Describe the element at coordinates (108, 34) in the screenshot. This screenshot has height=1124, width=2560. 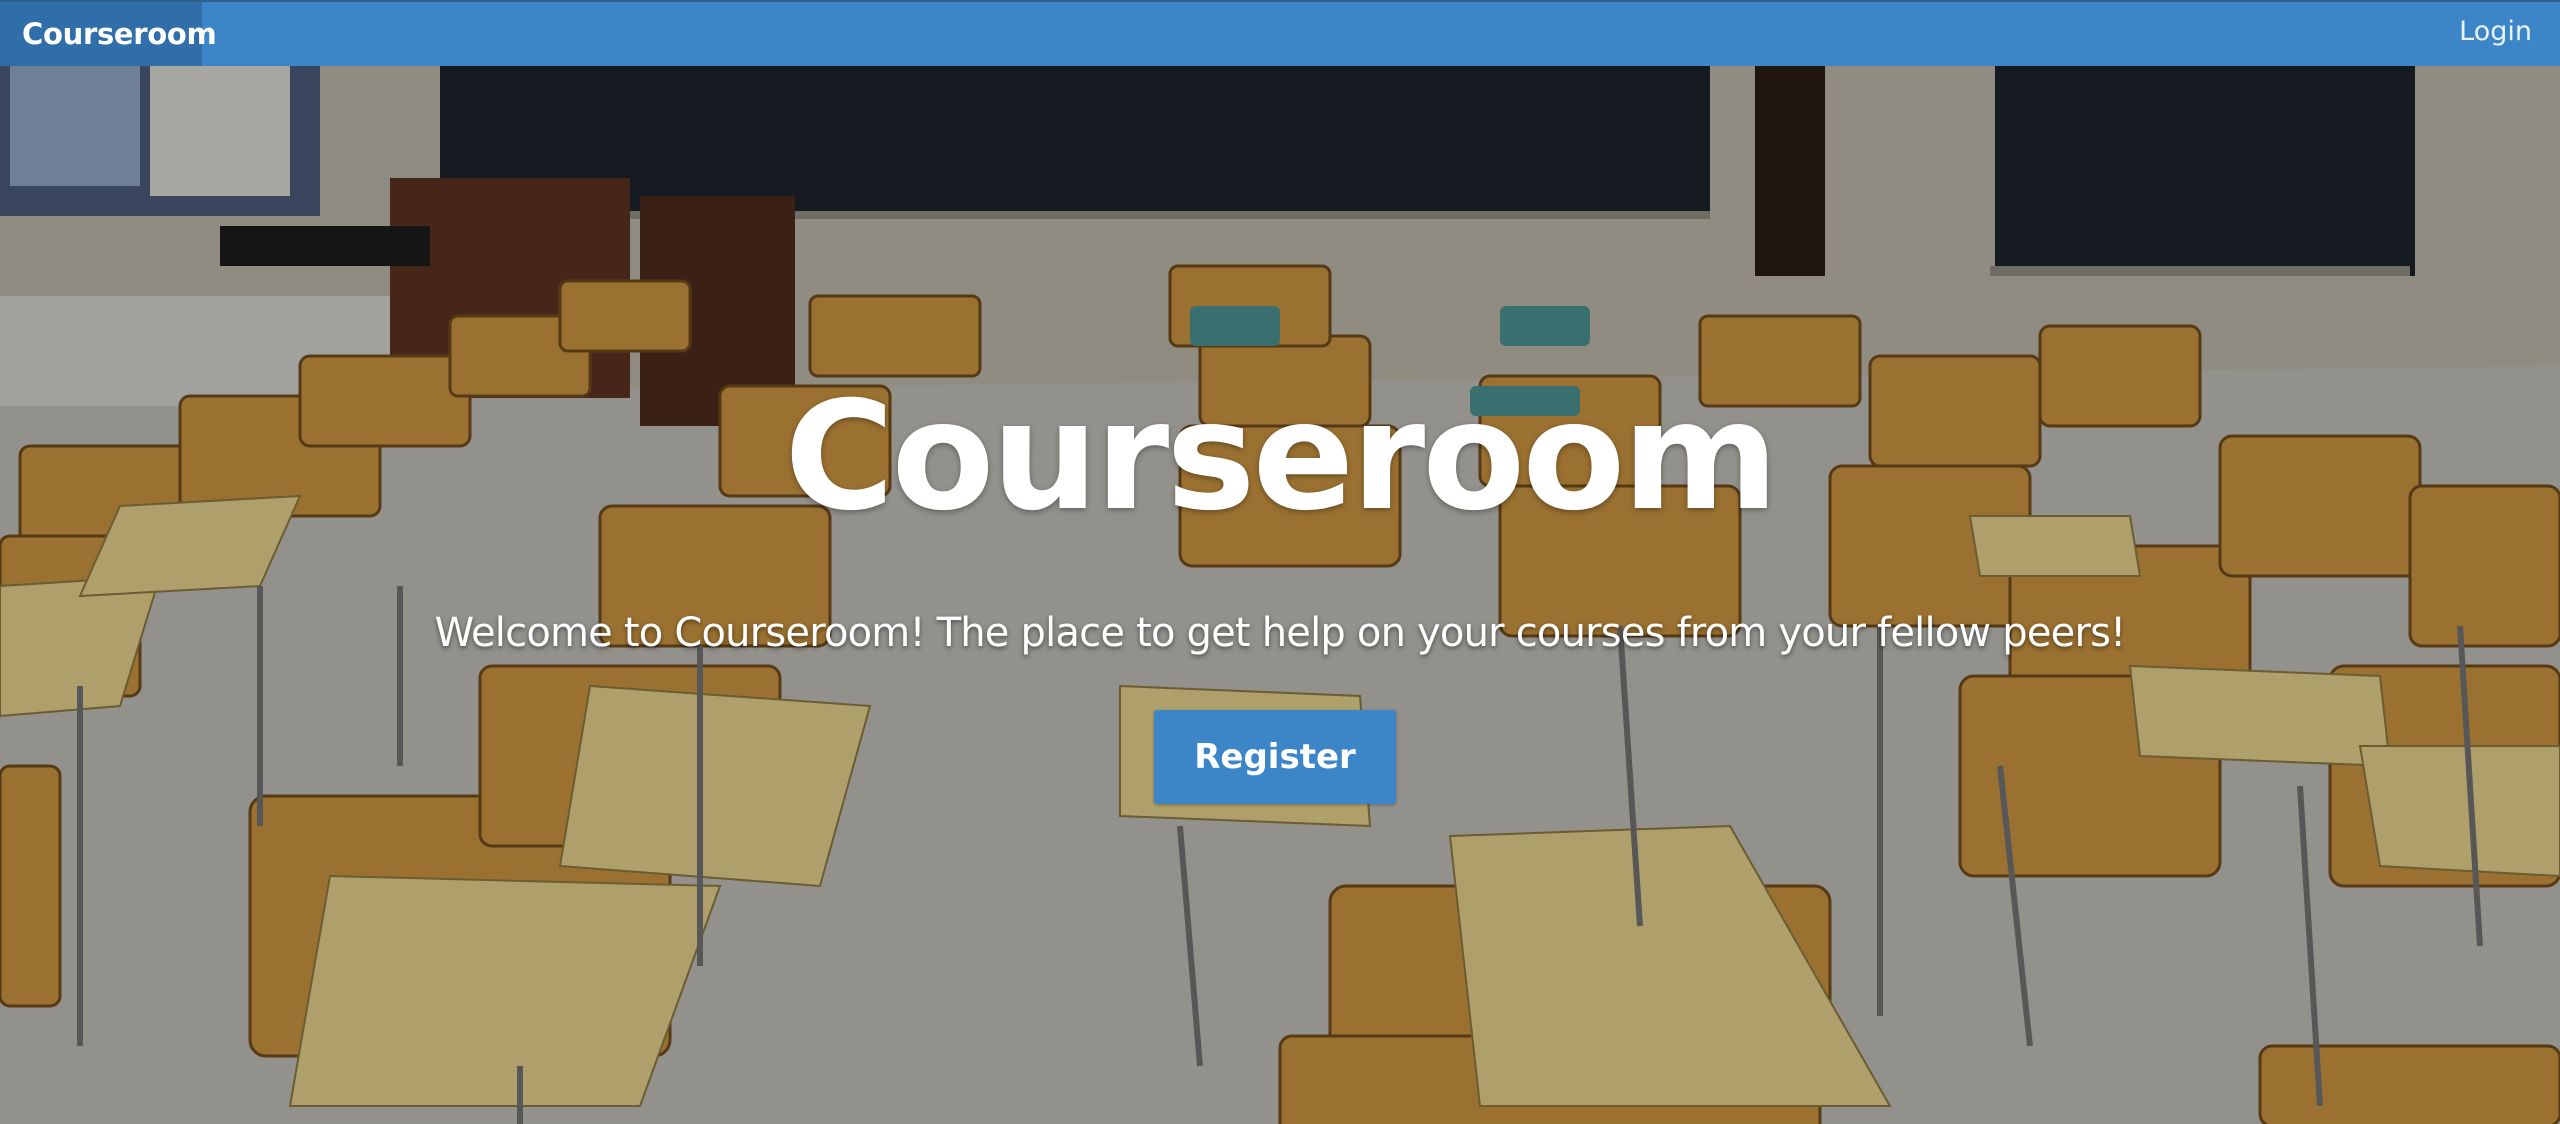
I see `brand-link: Courseroom` at that location.